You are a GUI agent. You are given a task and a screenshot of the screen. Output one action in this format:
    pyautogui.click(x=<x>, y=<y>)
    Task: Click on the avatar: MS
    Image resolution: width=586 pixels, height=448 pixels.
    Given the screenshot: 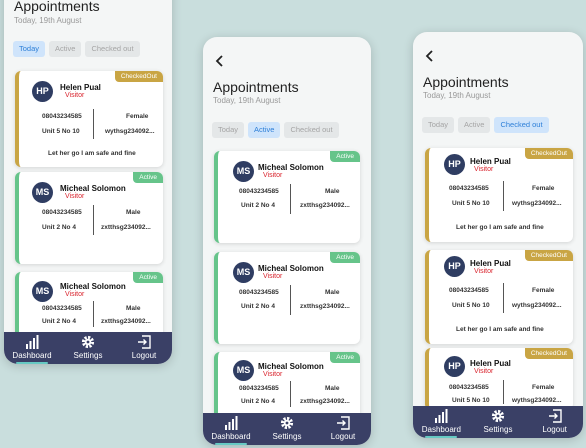 What is the action you would take?
    pyautogui.click(x=243, y=370)
    